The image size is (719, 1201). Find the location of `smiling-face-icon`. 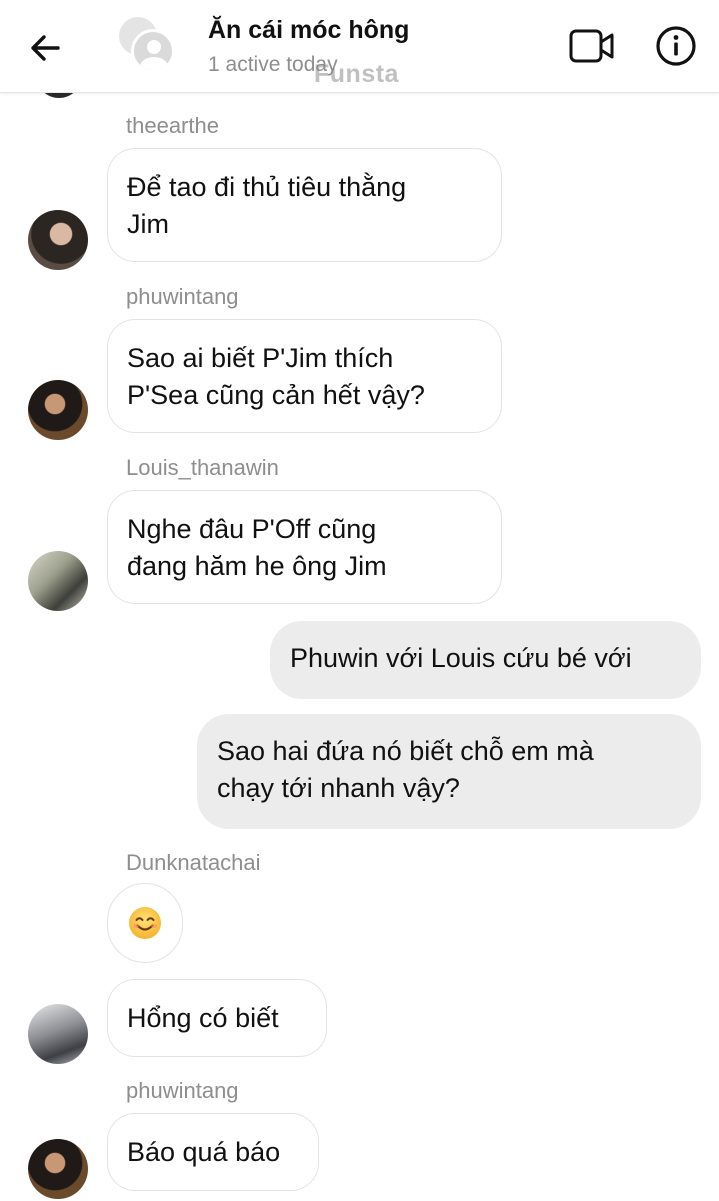

smiling-face-icon is located at coordinates (145, 923).